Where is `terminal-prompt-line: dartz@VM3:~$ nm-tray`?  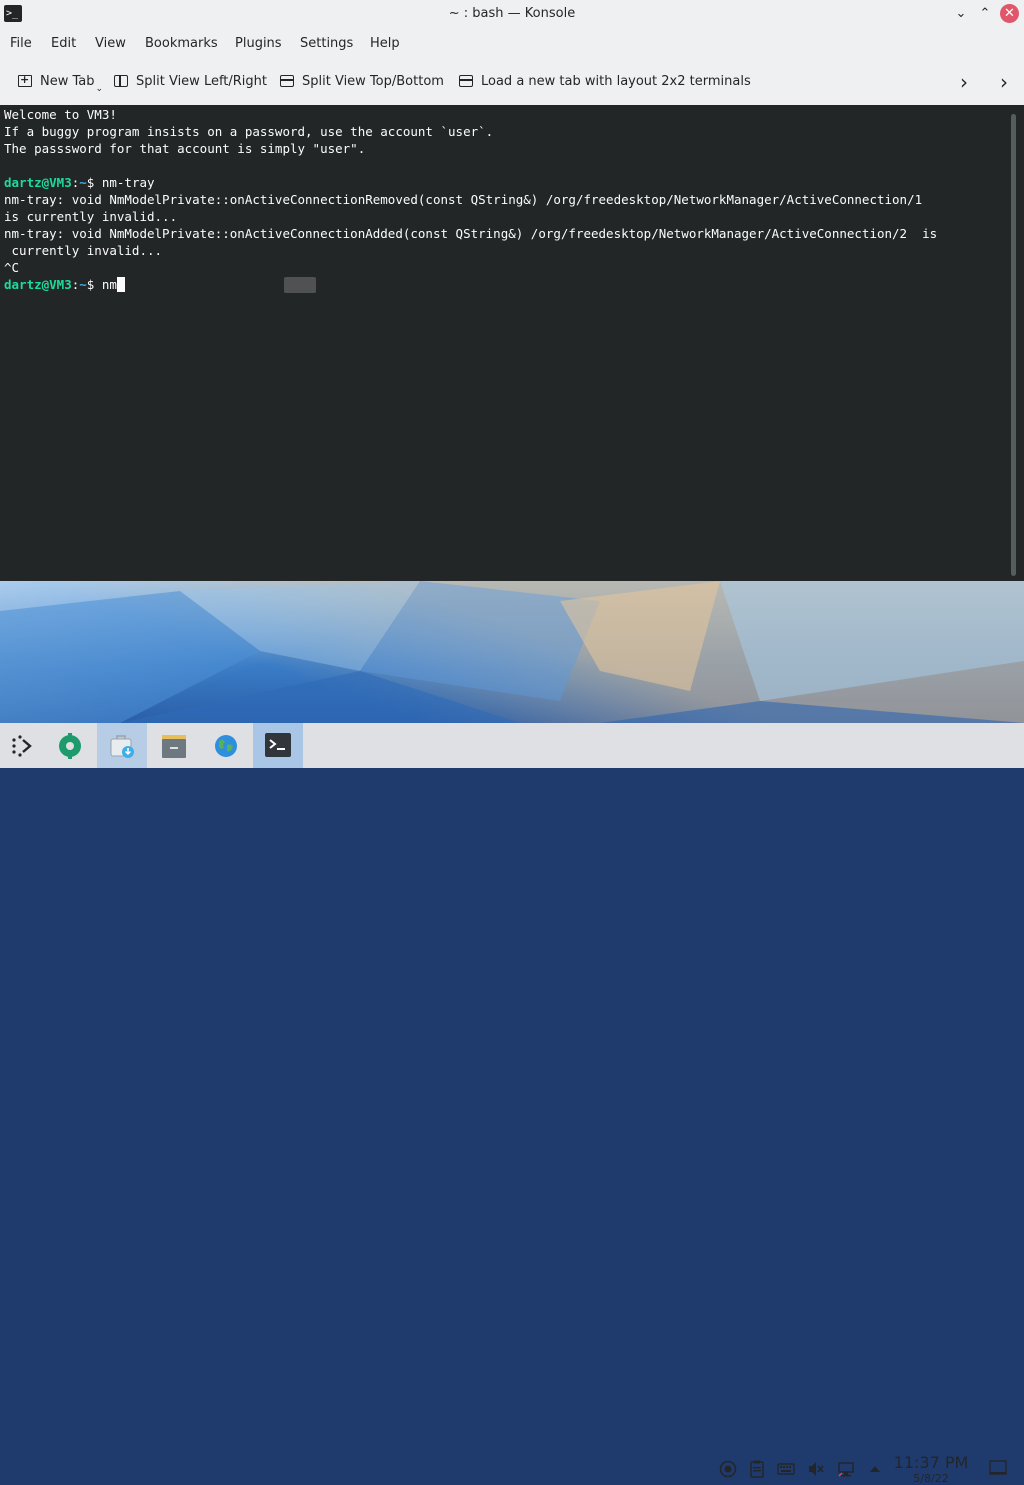
terminal-prompt-line: dartz@VM3:~$ nm-tray is located at coordinates (79, 182).